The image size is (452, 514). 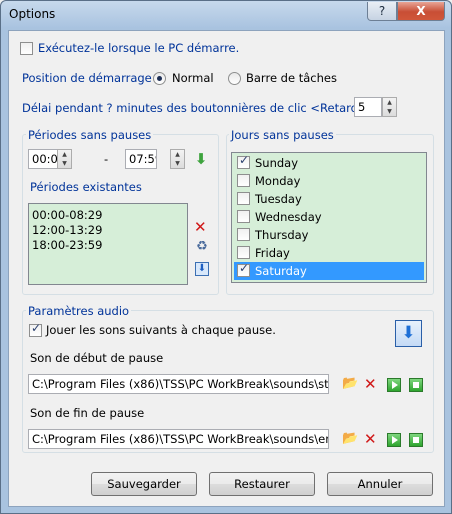 What do you see at coordinates (243, 198) in the screenshot?
I see `day-checkbox-tuesday` at bounding box center [243, 198].